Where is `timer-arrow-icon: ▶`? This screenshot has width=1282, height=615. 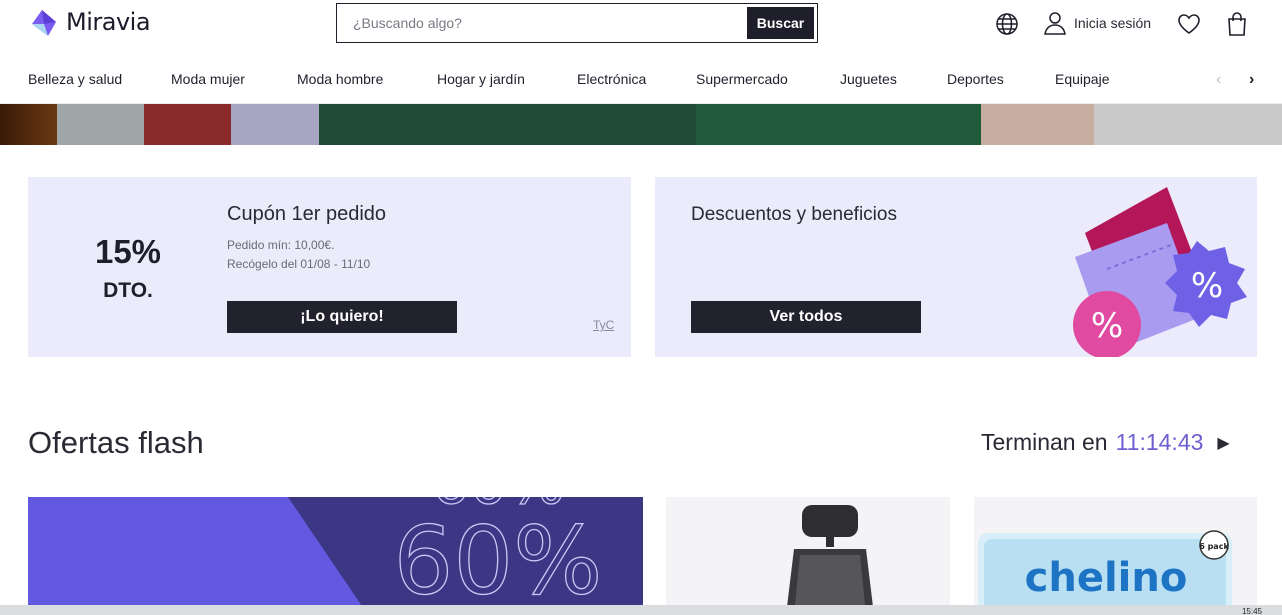
timer-arrow-icon: ▶ is located at coordinates (1223, 443).